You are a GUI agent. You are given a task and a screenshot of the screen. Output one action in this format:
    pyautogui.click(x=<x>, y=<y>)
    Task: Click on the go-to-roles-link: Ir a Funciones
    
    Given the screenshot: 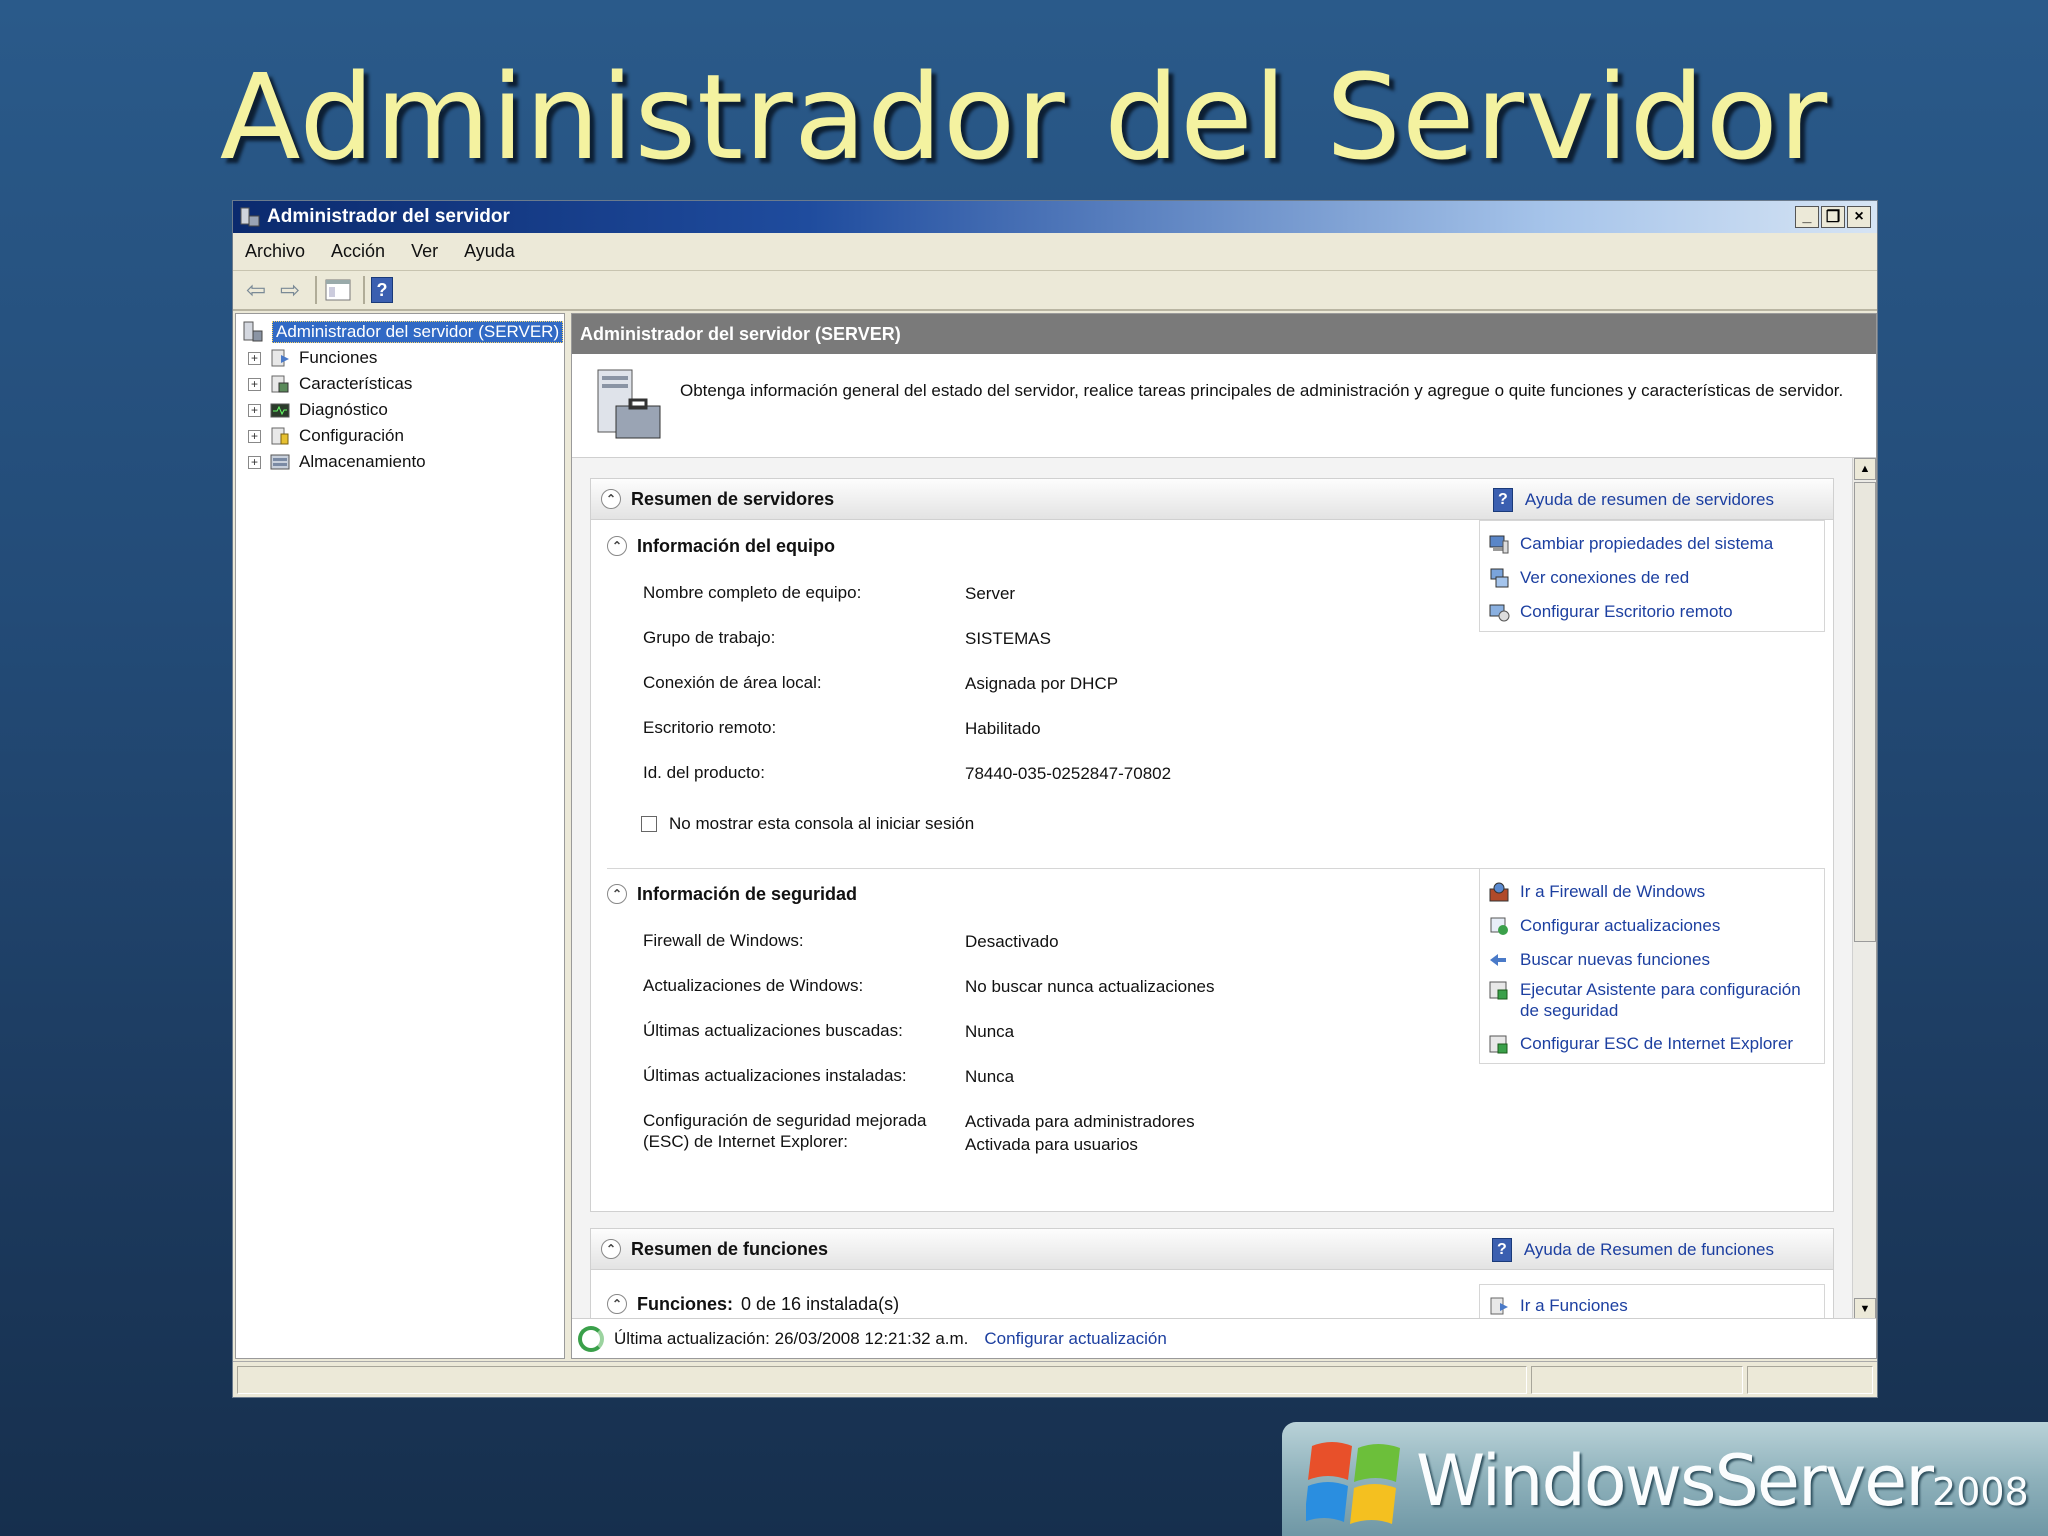 What is the action you would take?
    pyautogui.click(x=1558, y=1306)
    